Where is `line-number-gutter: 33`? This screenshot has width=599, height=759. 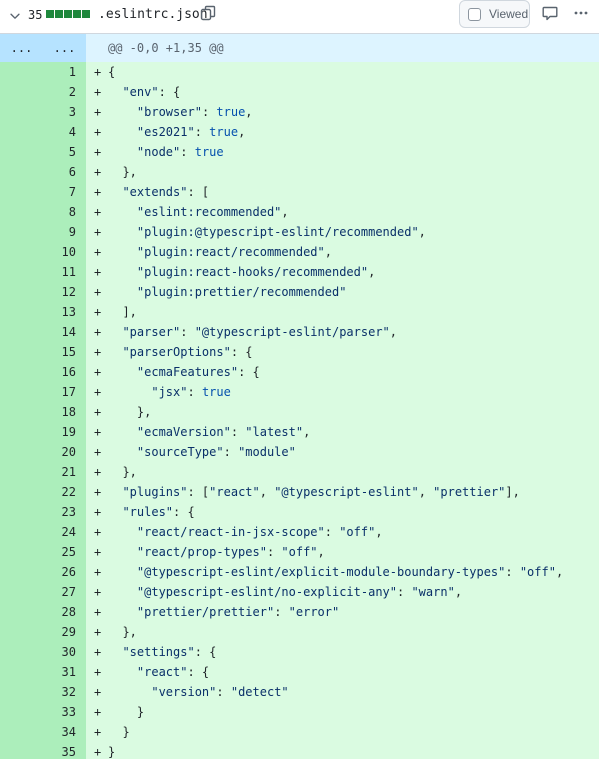
line-number-gutter: 33 is located at coordinates (43, 712).